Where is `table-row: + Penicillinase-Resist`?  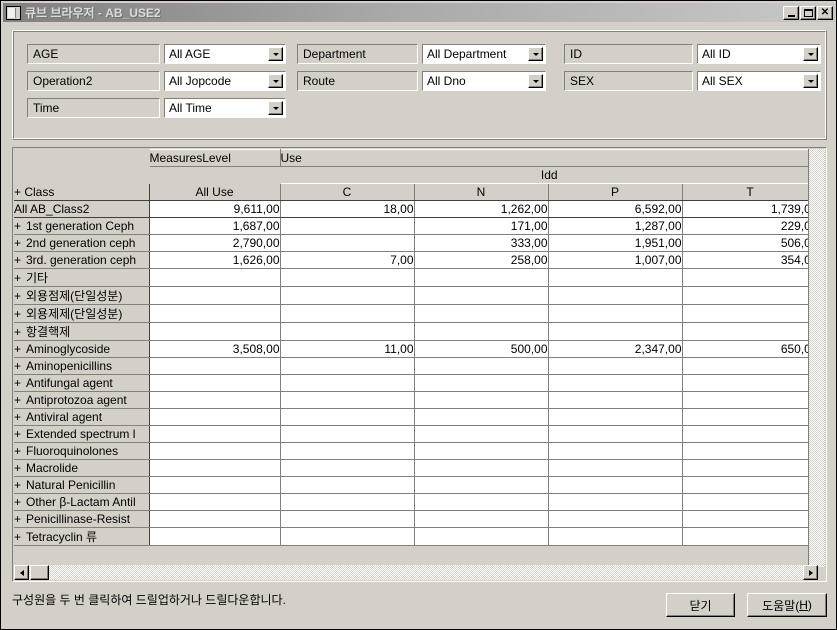
table-row: + Penicillinase-Resist is located at coordinates (416, 519).